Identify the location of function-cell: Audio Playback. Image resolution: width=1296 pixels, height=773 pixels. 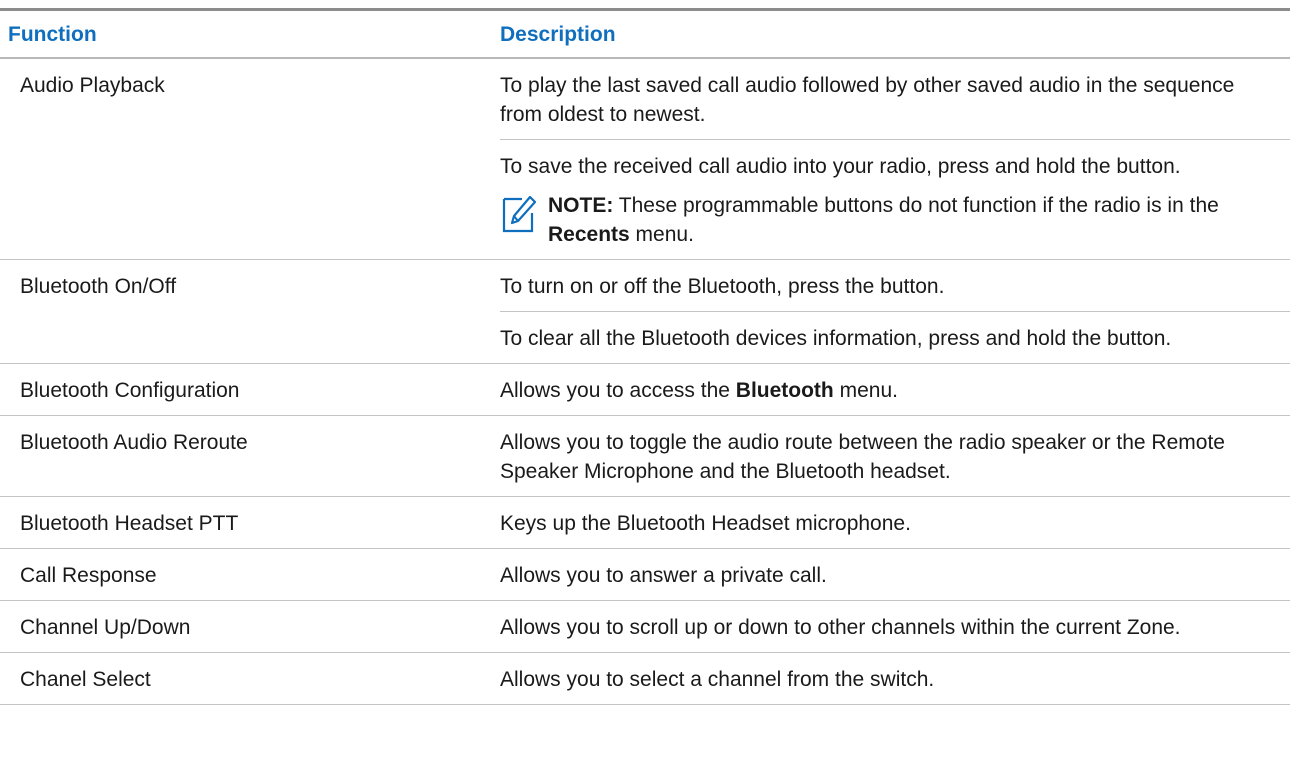
(246, 159).